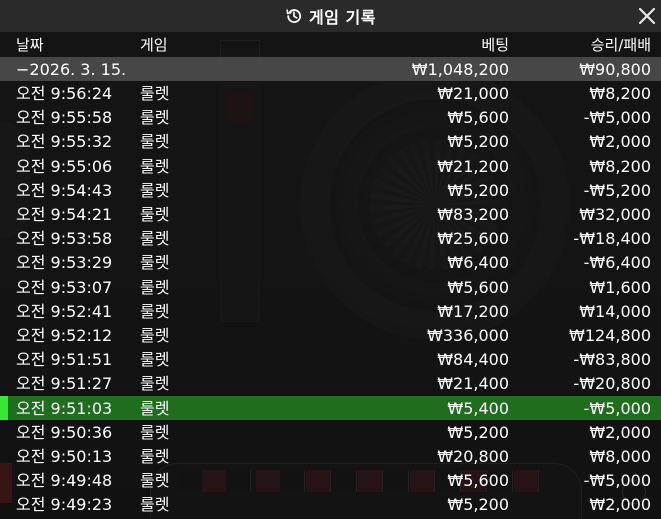 The height and width of the screenshot is (519, 661). I want to click on history-bet: ₩21,000, so click(473, 93).